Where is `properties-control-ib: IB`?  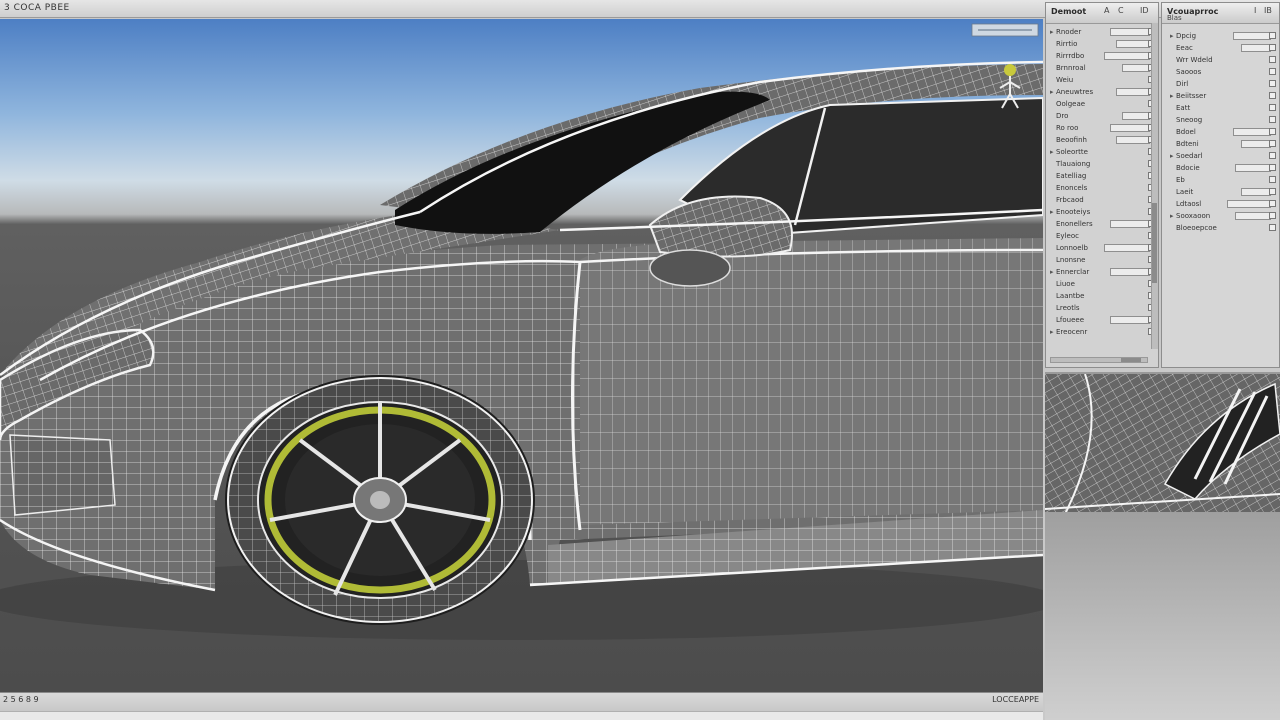
properties-control-ib: IB is located at coordinates (1268, 10).